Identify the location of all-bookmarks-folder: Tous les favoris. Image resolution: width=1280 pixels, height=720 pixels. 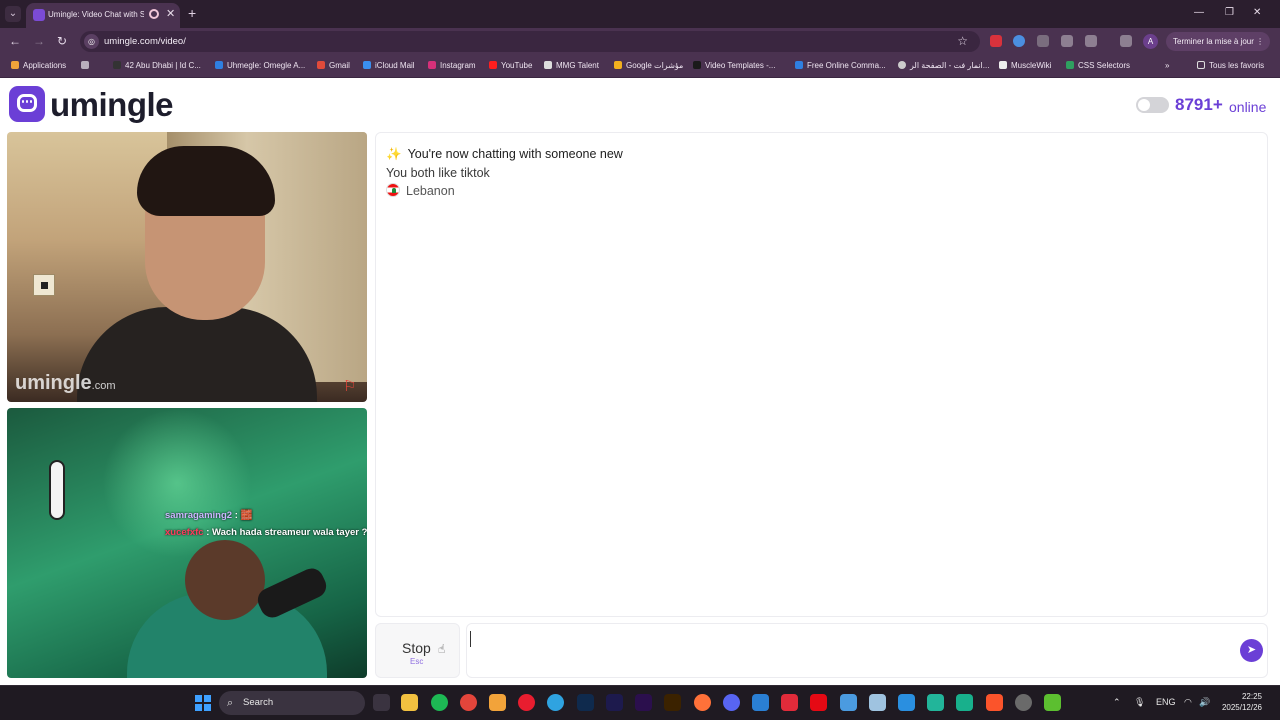
(1230, 66).